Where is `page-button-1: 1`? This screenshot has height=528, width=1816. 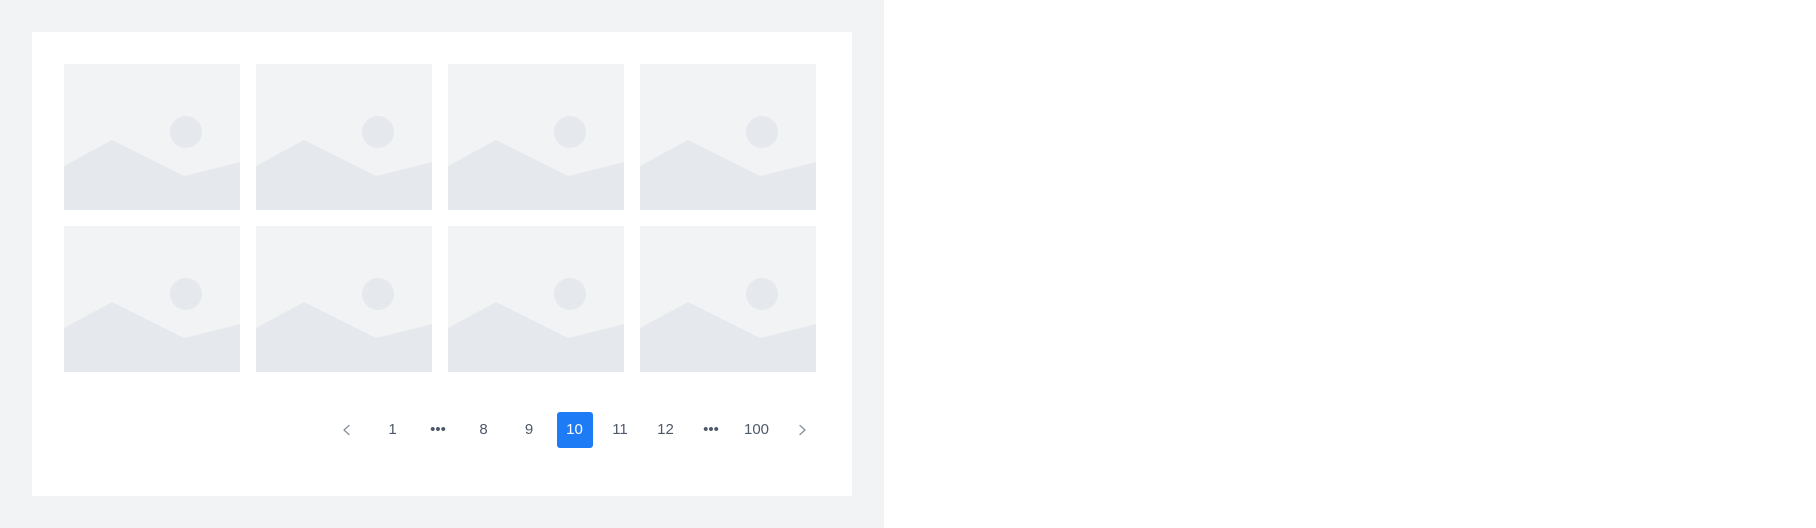
page-button-1: 1 is located at coordinates (393, 430).